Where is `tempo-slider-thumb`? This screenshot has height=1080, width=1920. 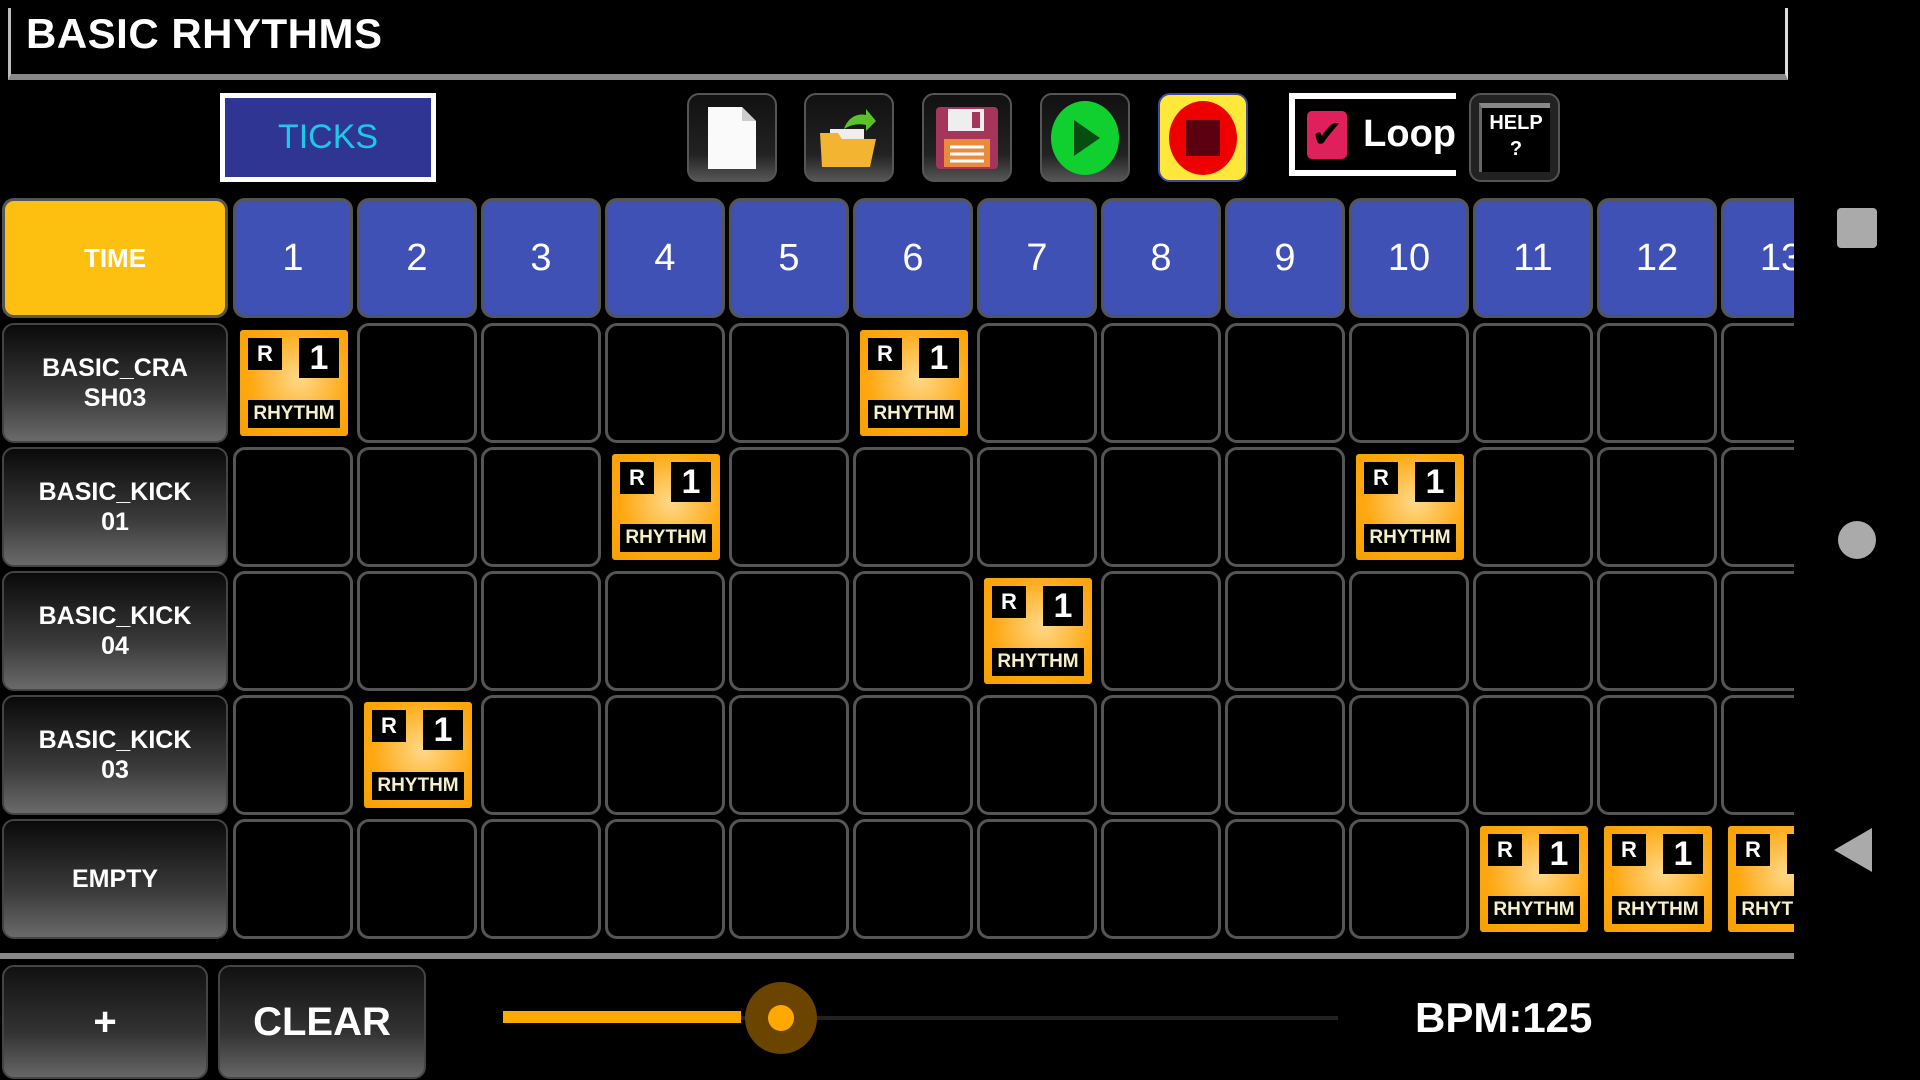 tempo-slider-thumb is located at coordinates (781, 1018).